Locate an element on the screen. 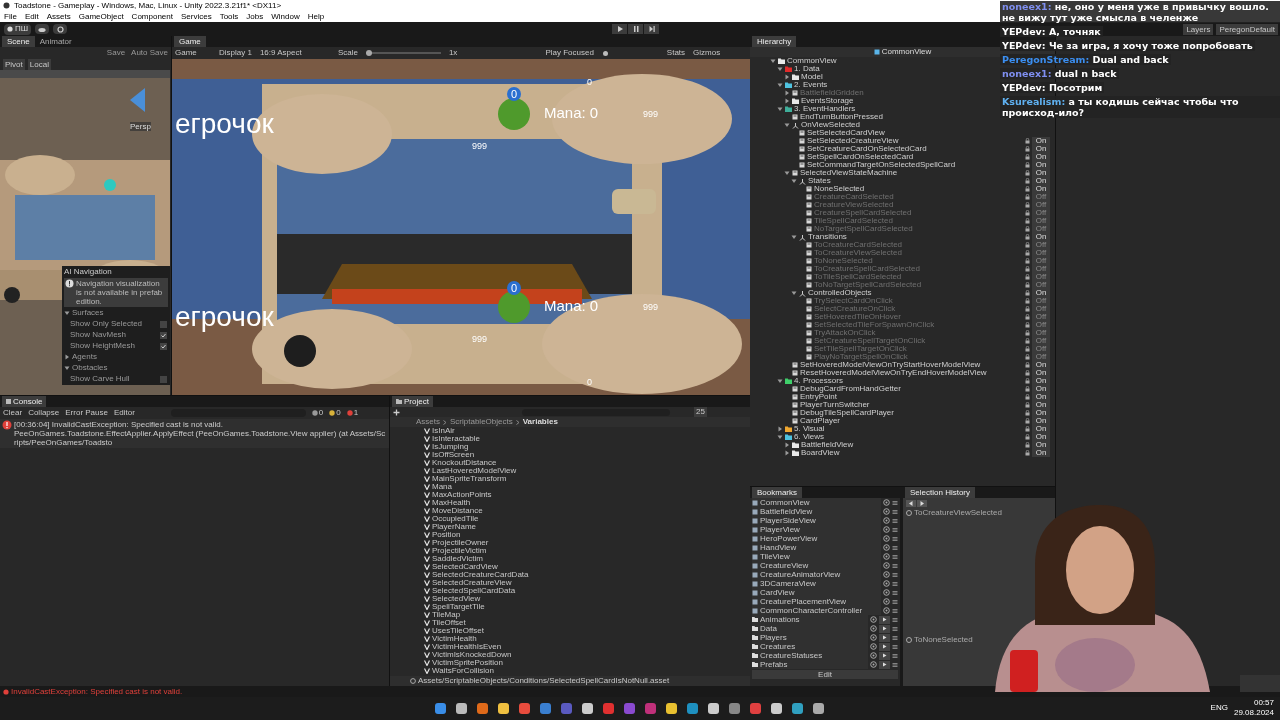 This screenshot has width=1280, height=720. stats-button: Stats is located at coordinates (676, 53).